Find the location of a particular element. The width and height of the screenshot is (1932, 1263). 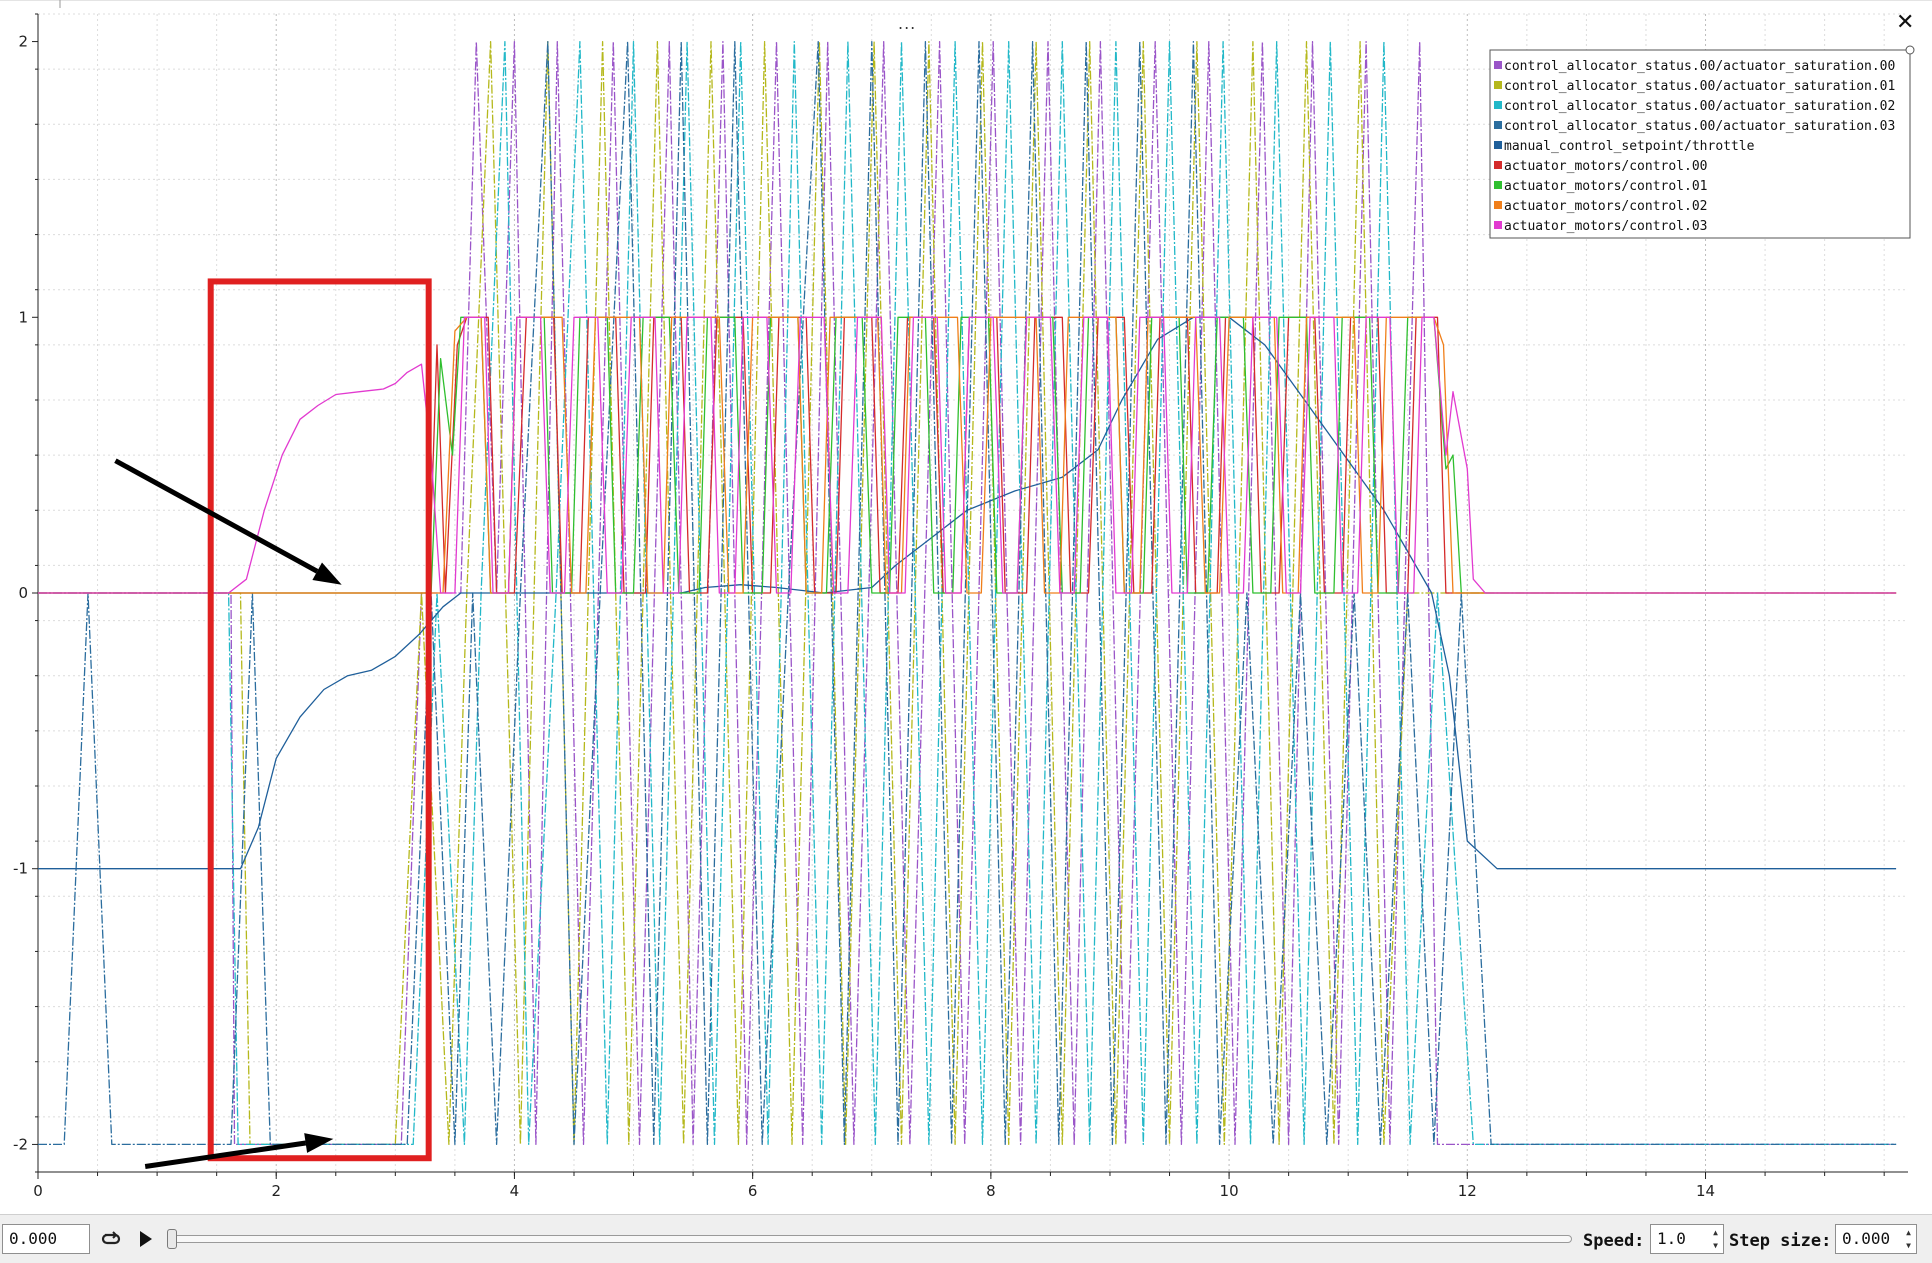

x-tick-label: 4 is located at coordinates (515, 1191).